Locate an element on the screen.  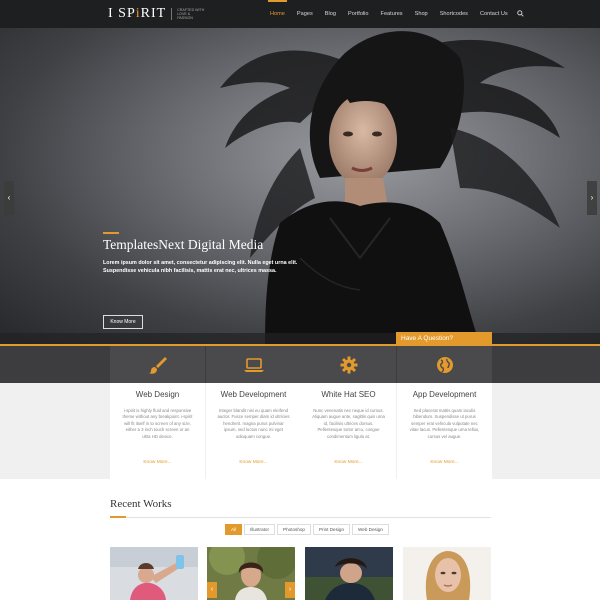
globe-icon is located at coordinates (444, 364).